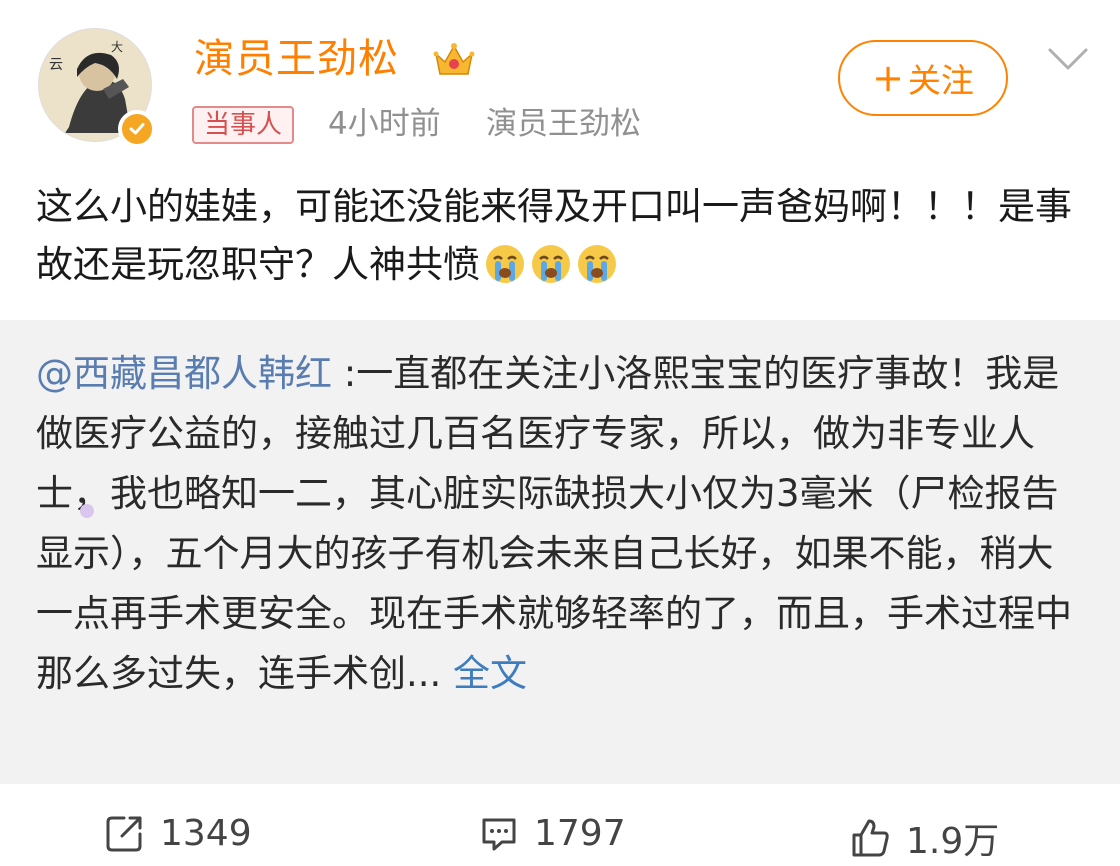  I want to click on username: 演员王劲松, so click(296, 59).